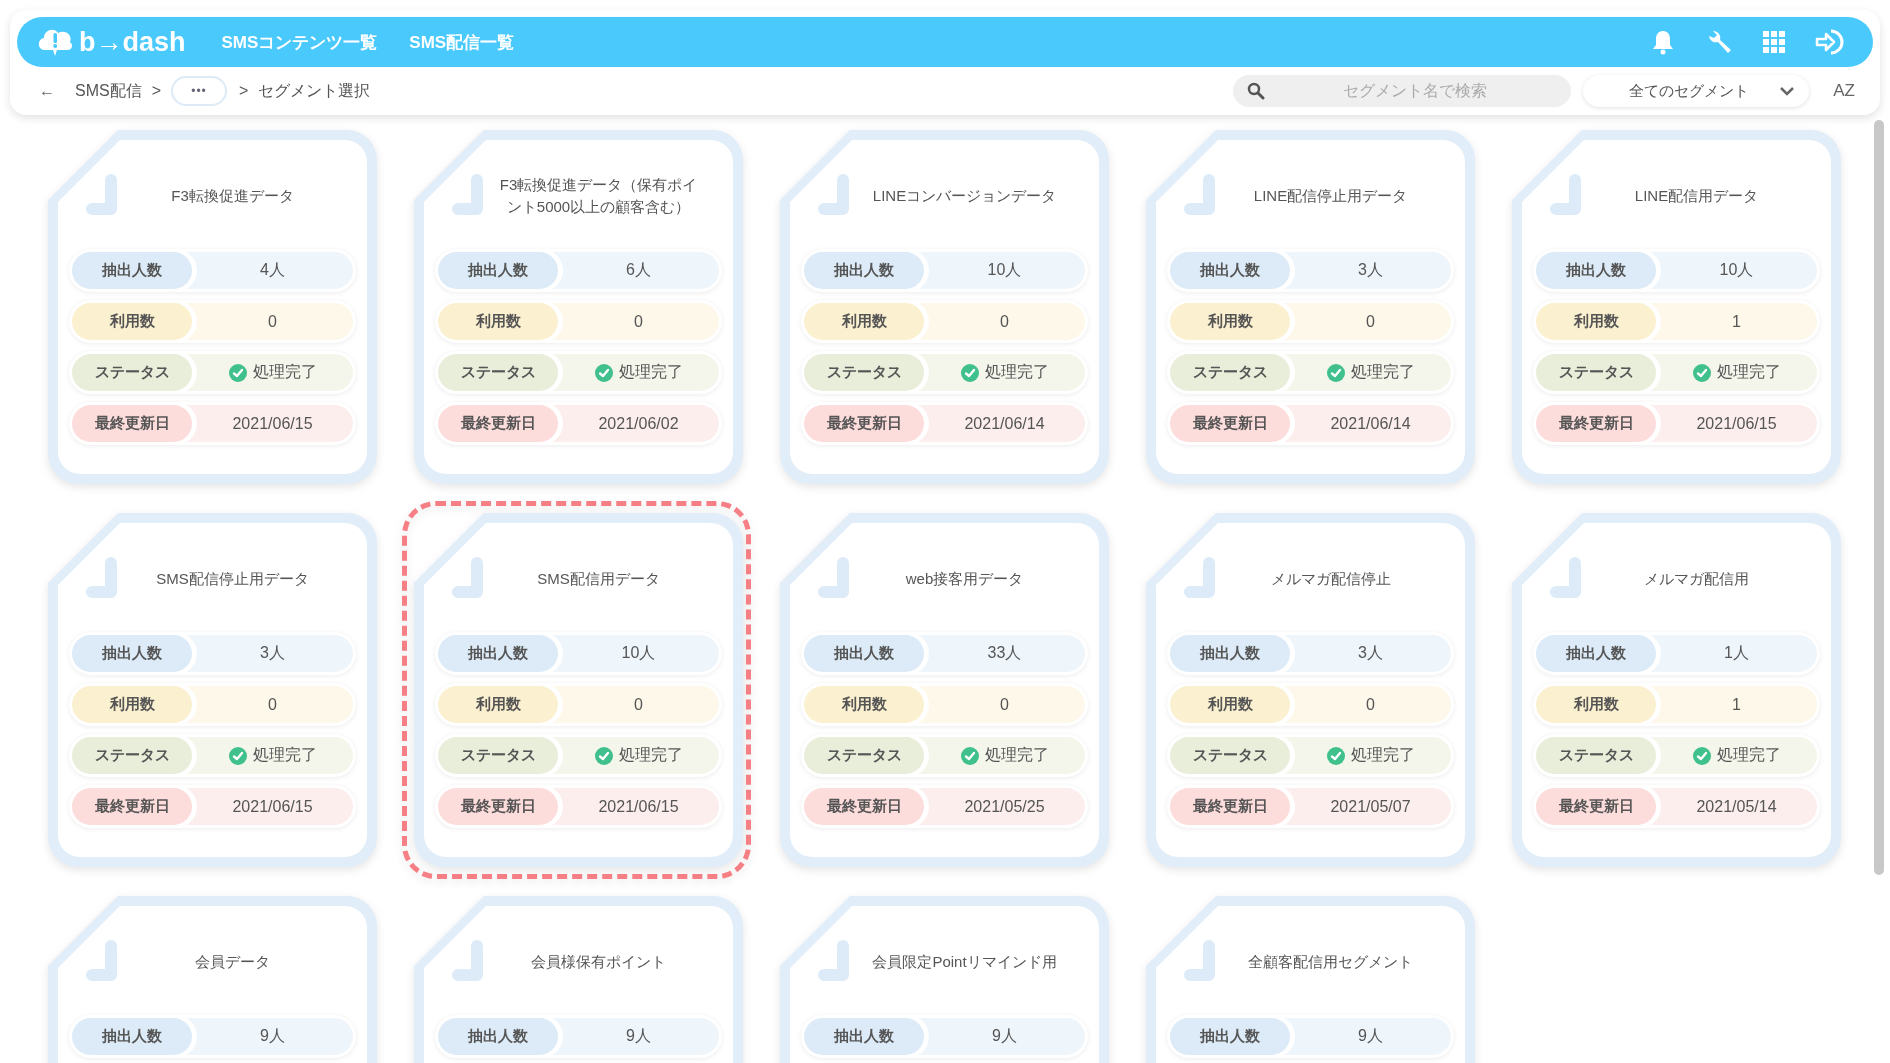  What do you see at coordinates (964, 962) in the screenshot?
I see `card-title: 会員限定Pointリマインド用` at bounding box center [964, 962].